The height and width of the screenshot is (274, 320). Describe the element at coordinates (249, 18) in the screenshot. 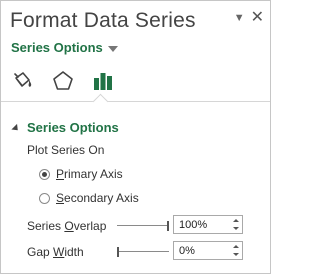

I see `pane-header-controls: ▼ ✕` at that location.